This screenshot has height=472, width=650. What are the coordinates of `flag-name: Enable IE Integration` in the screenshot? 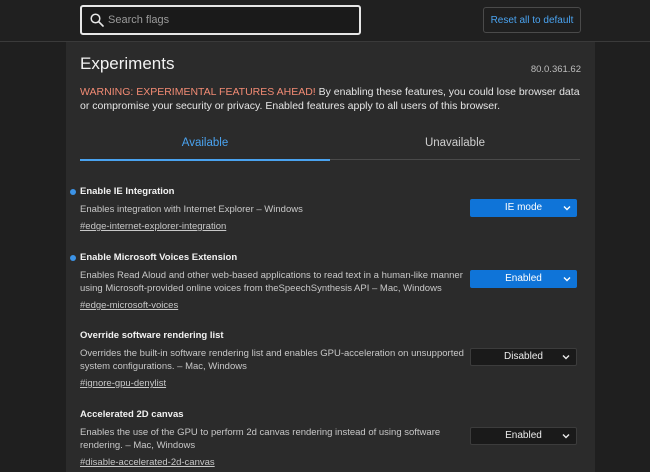 It's located at (127, 191).